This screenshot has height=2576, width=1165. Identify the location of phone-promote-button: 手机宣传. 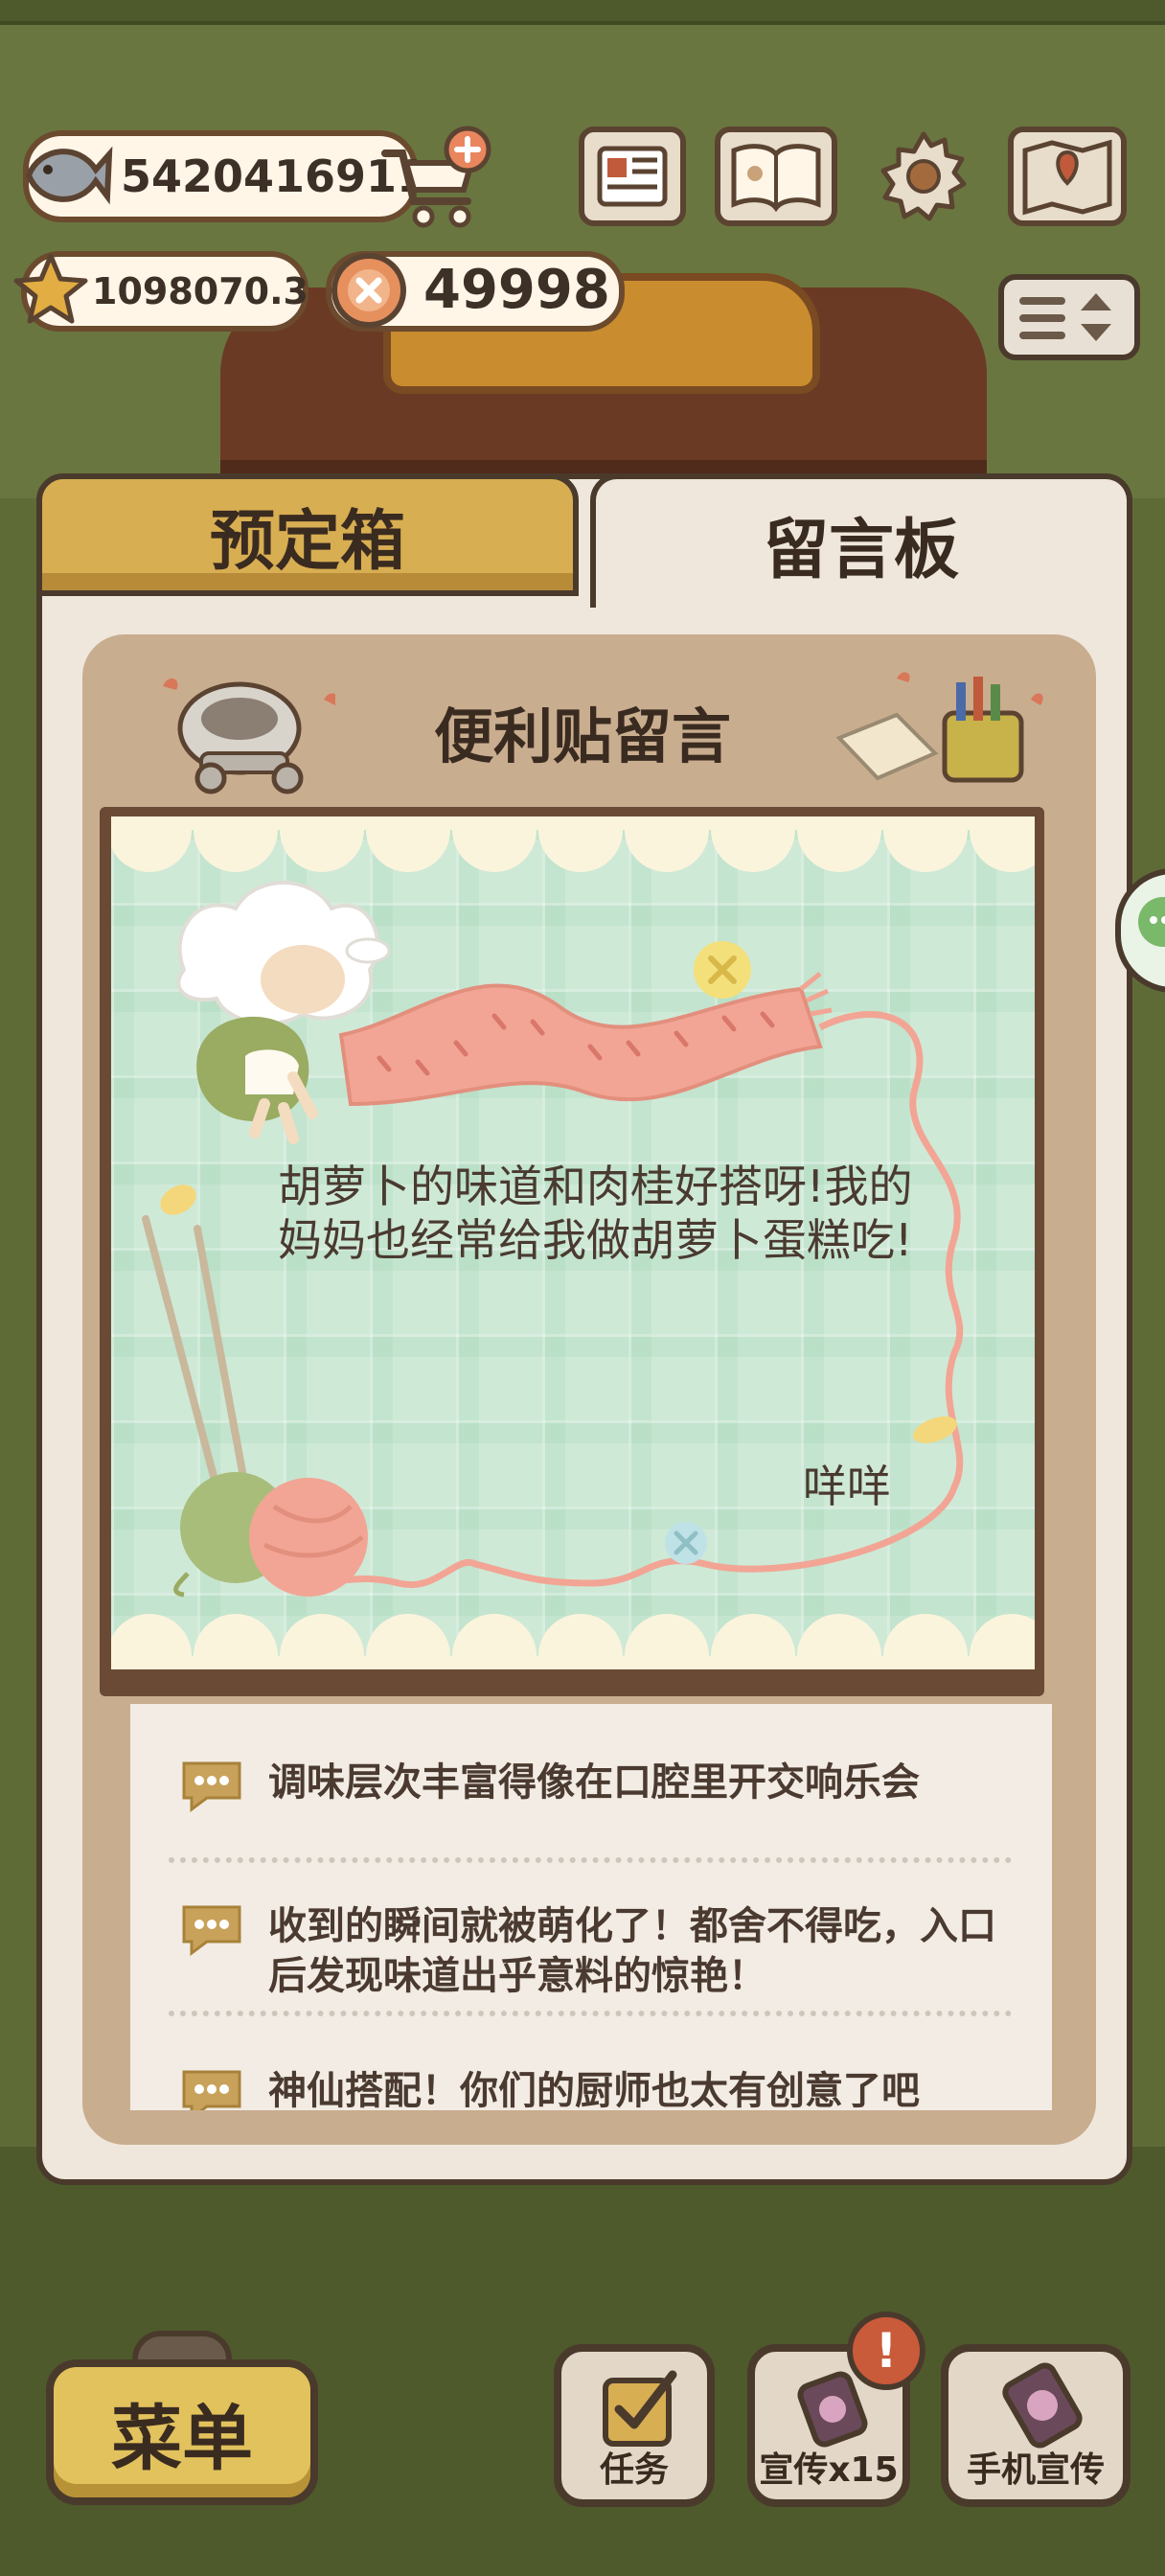
(1036, 2425).